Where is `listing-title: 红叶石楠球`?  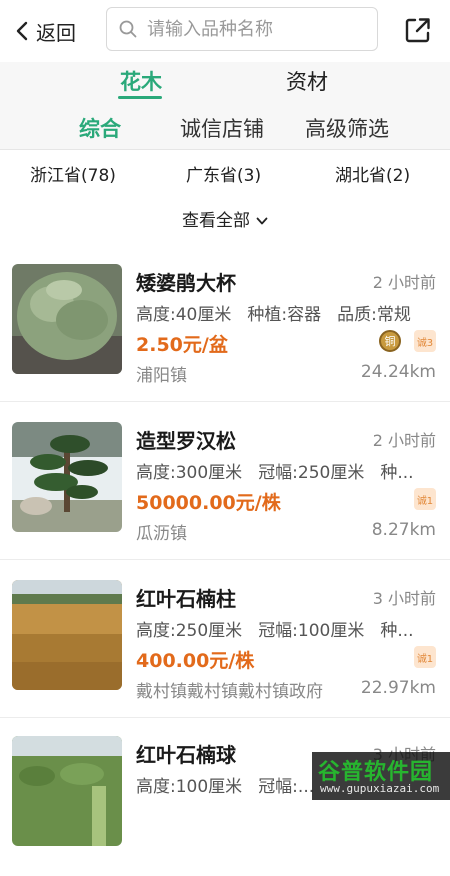 listing-title: 红叶石楠球 is located at coordinates (186, 755).